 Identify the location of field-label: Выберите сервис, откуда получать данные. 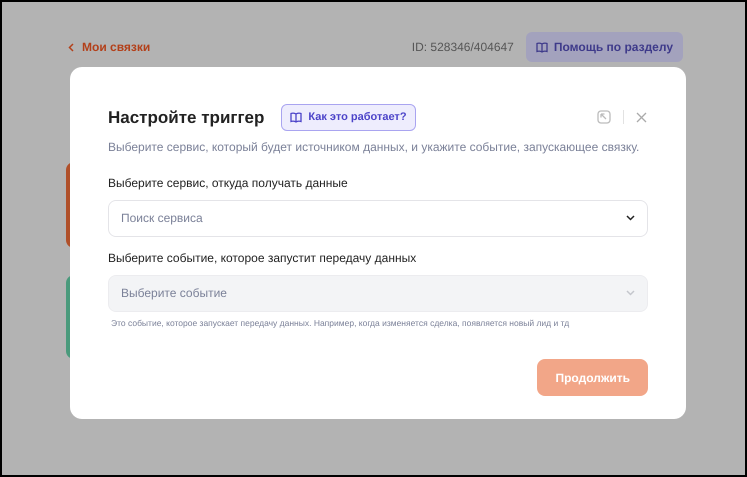
(228, 183).